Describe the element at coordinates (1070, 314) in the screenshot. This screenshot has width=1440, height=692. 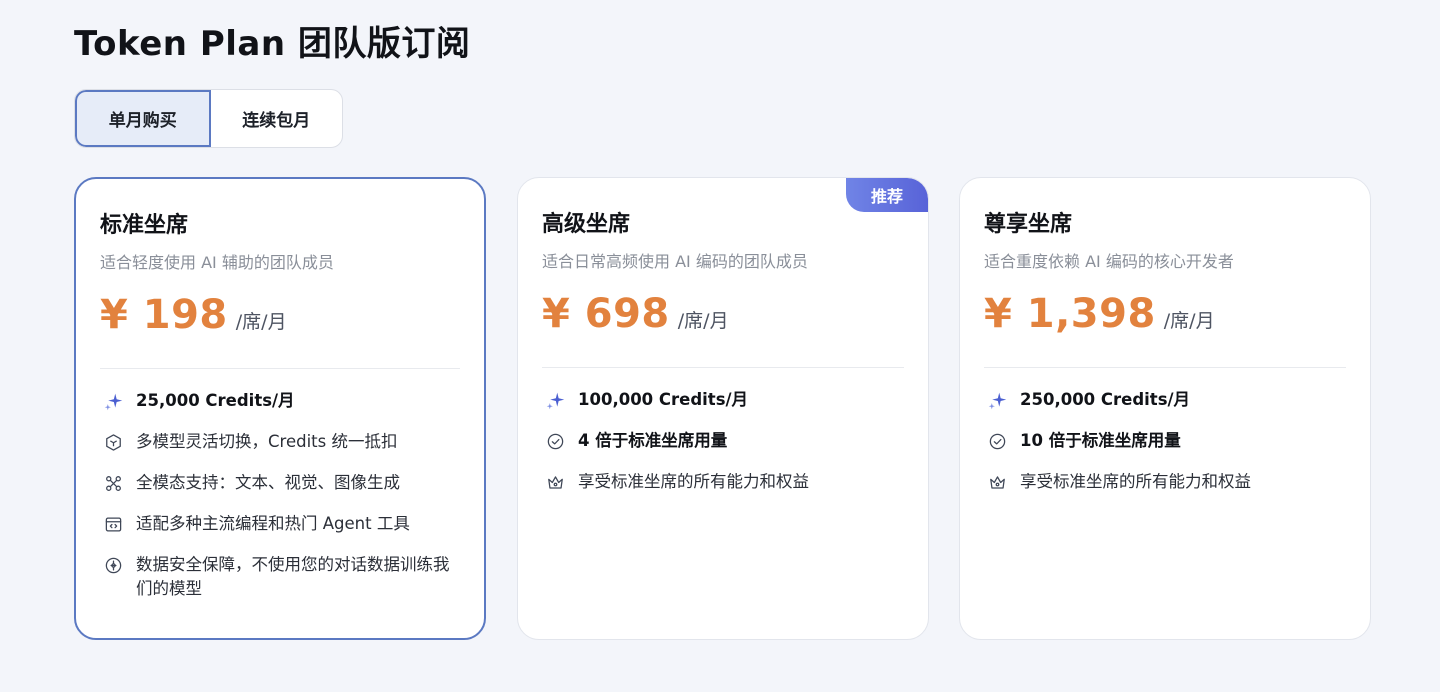
I see `plan-price: ¥ 1,398` at that location.